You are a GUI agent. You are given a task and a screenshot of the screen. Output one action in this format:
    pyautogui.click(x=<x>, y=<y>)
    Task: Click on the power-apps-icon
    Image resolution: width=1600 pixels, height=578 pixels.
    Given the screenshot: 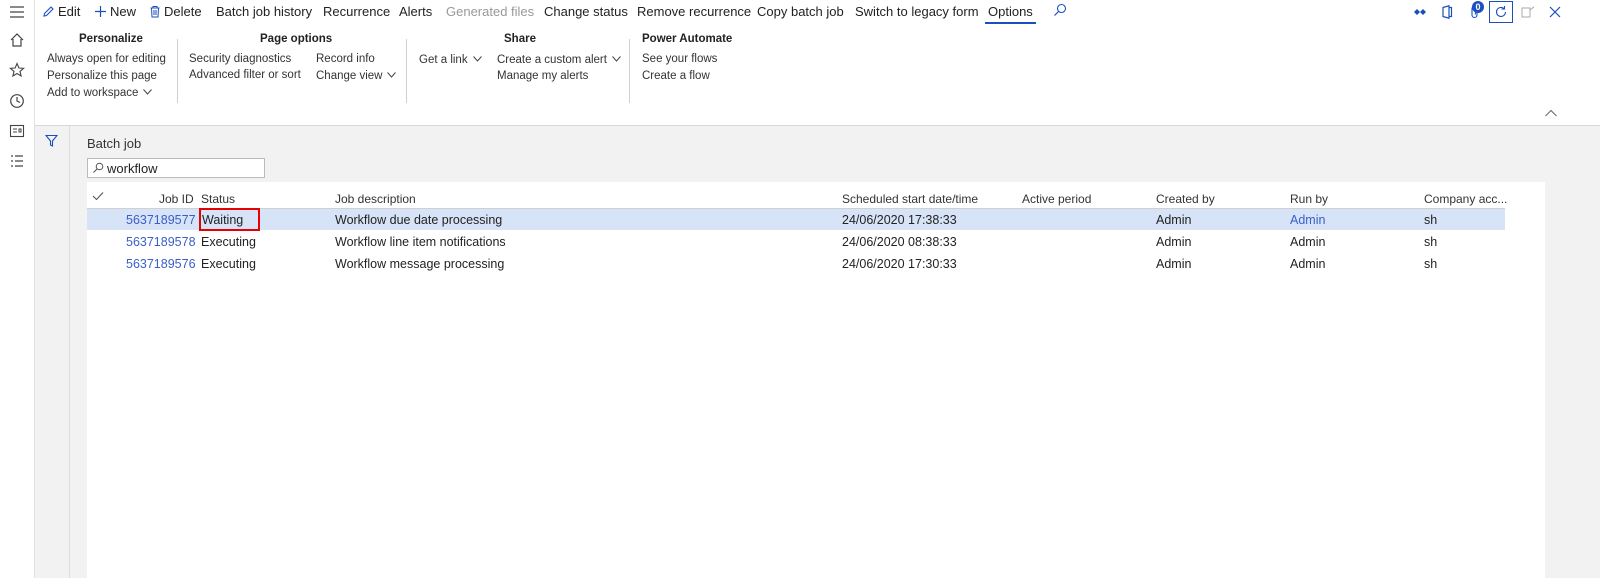 What is the action you would take?
    pyautogui.click(x=1420, y=12)
    